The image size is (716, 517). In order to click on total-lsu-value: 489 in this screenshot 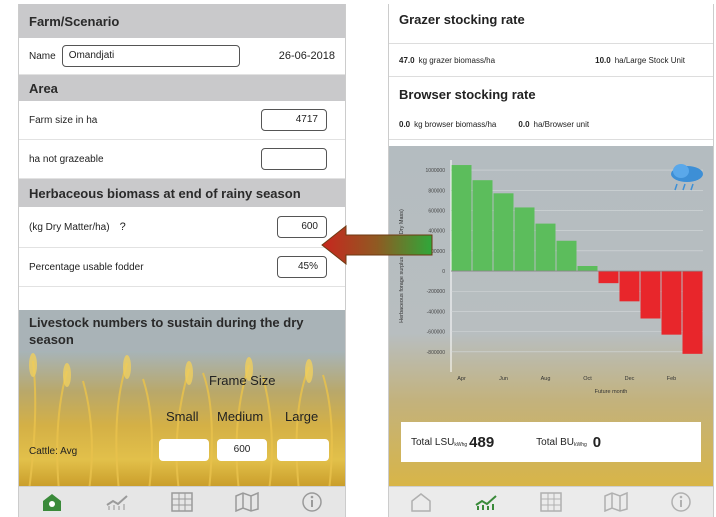, I will do `click(482, 442)`.